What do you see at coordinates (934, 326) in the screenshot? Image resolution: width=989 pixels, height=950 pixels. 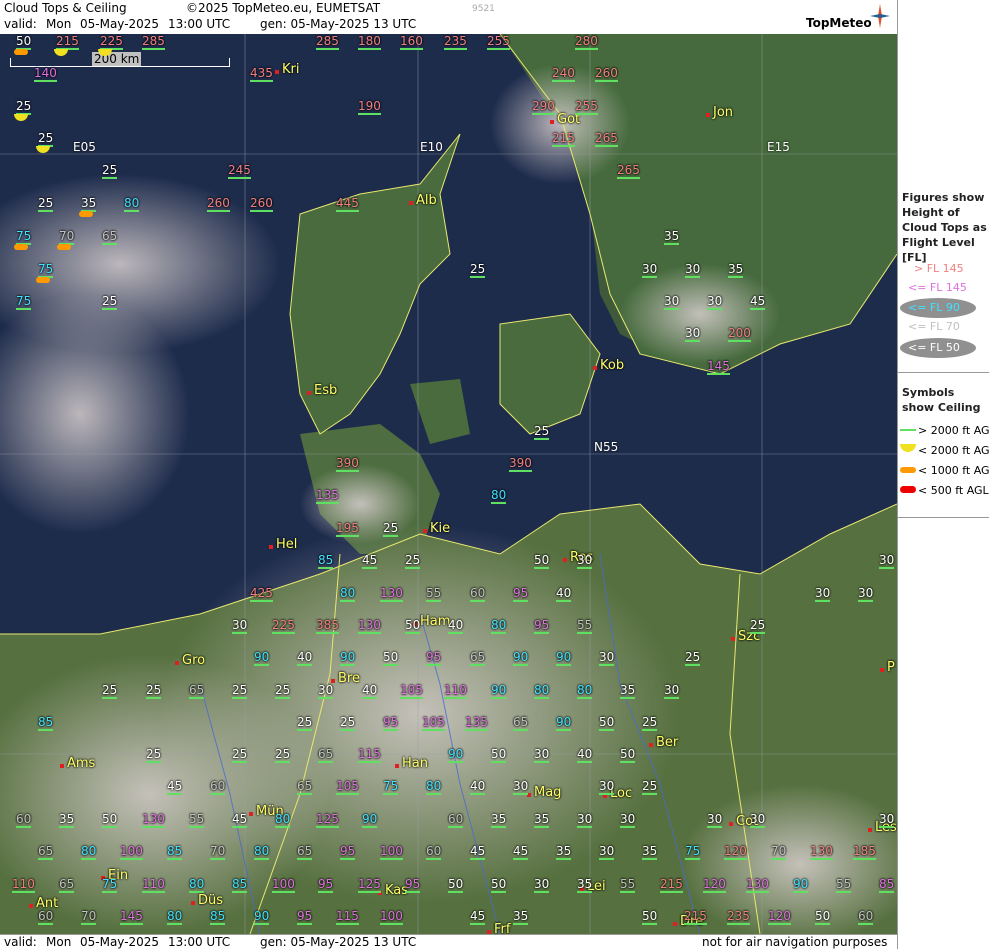 I see `legend-item-le-fl70: <= FL 70` at bounding box center [934, 326].